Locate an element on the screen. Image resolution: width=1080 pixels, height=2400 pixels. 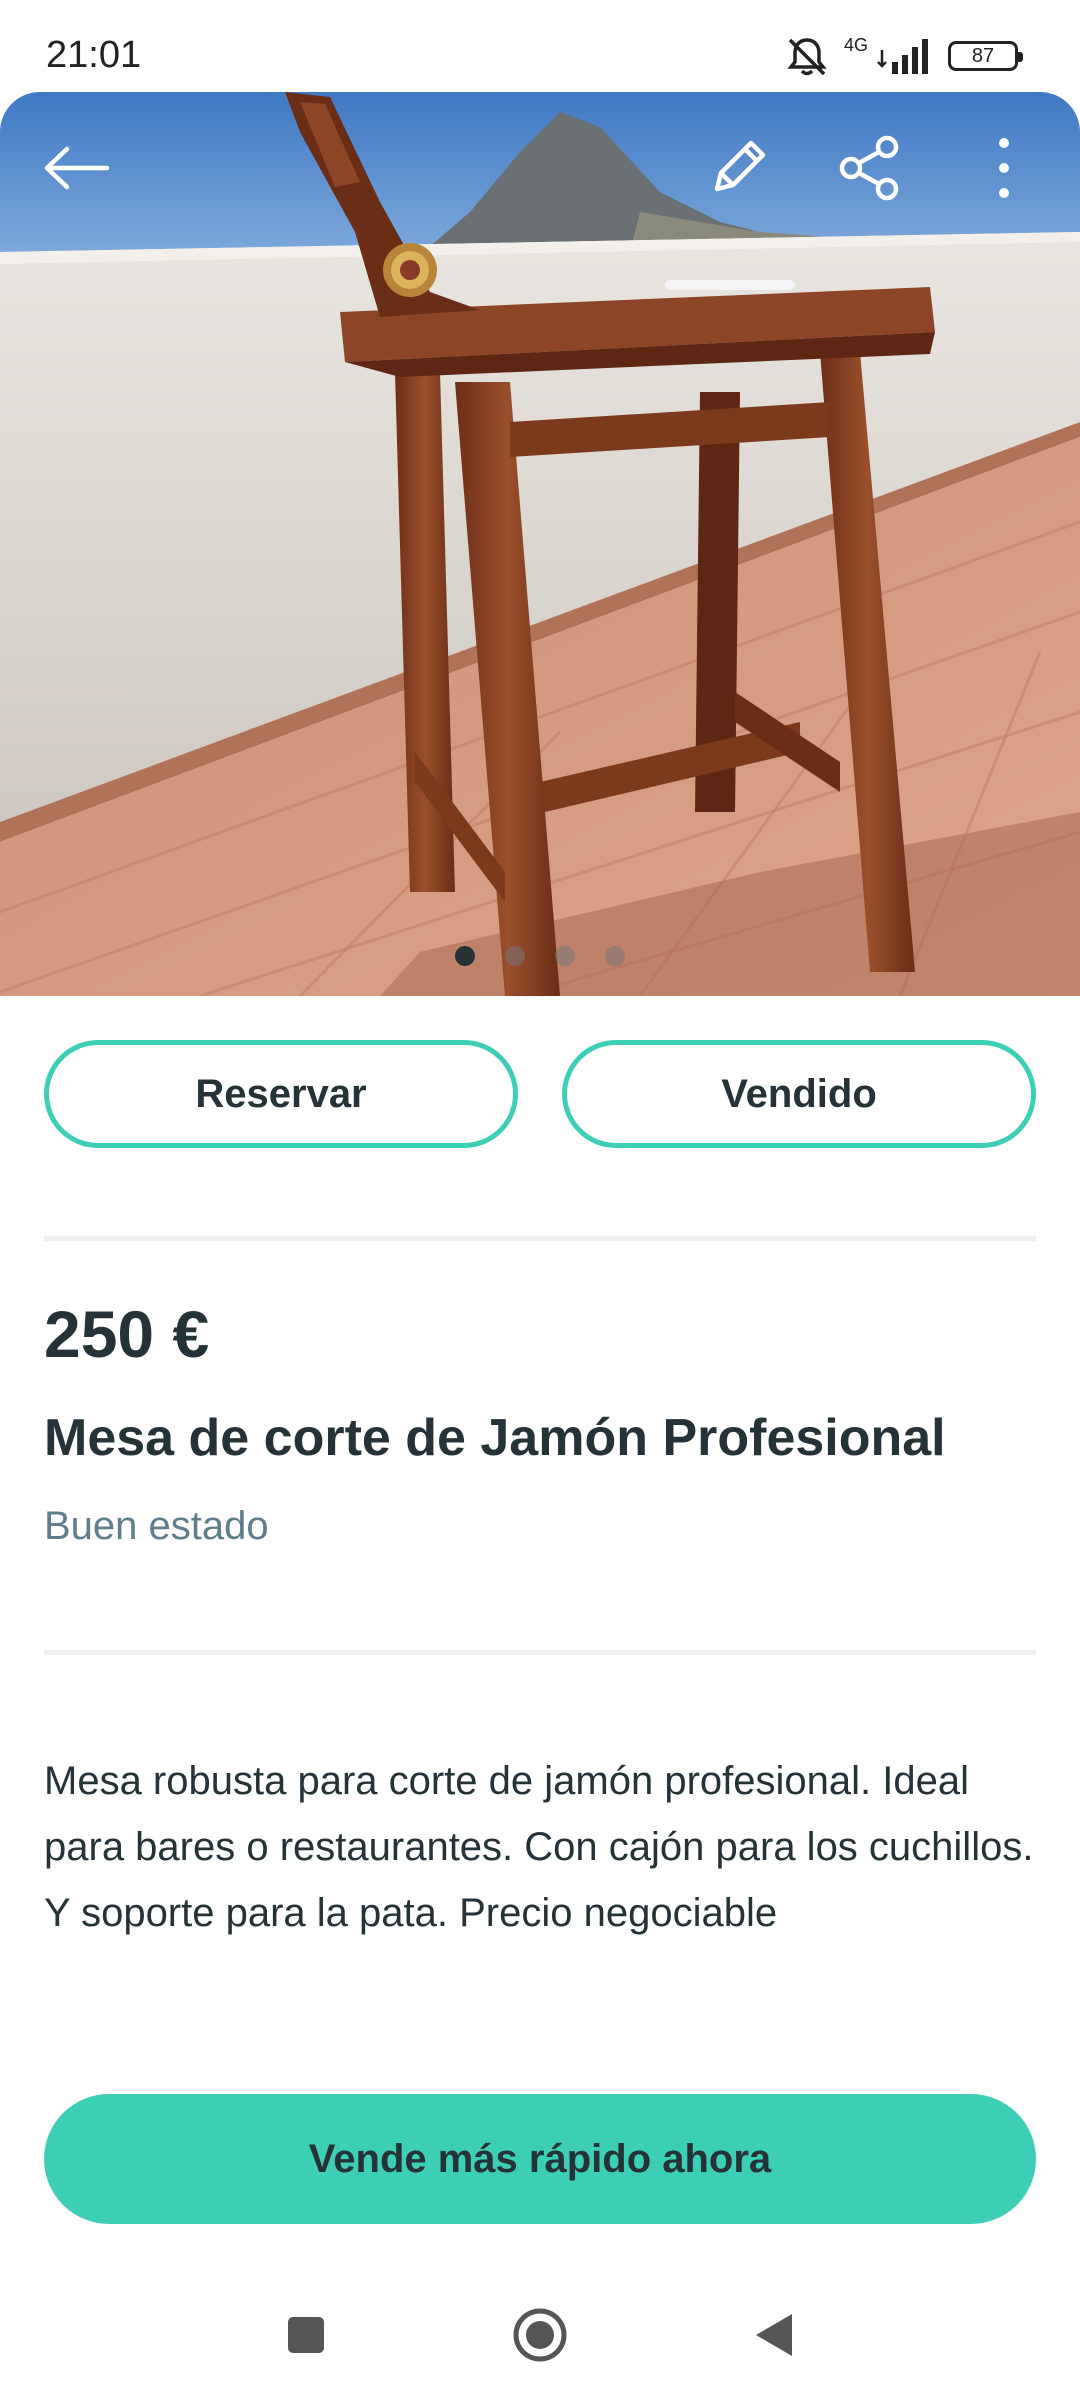
carousel-dot-active is located at coordinates (465, 956).